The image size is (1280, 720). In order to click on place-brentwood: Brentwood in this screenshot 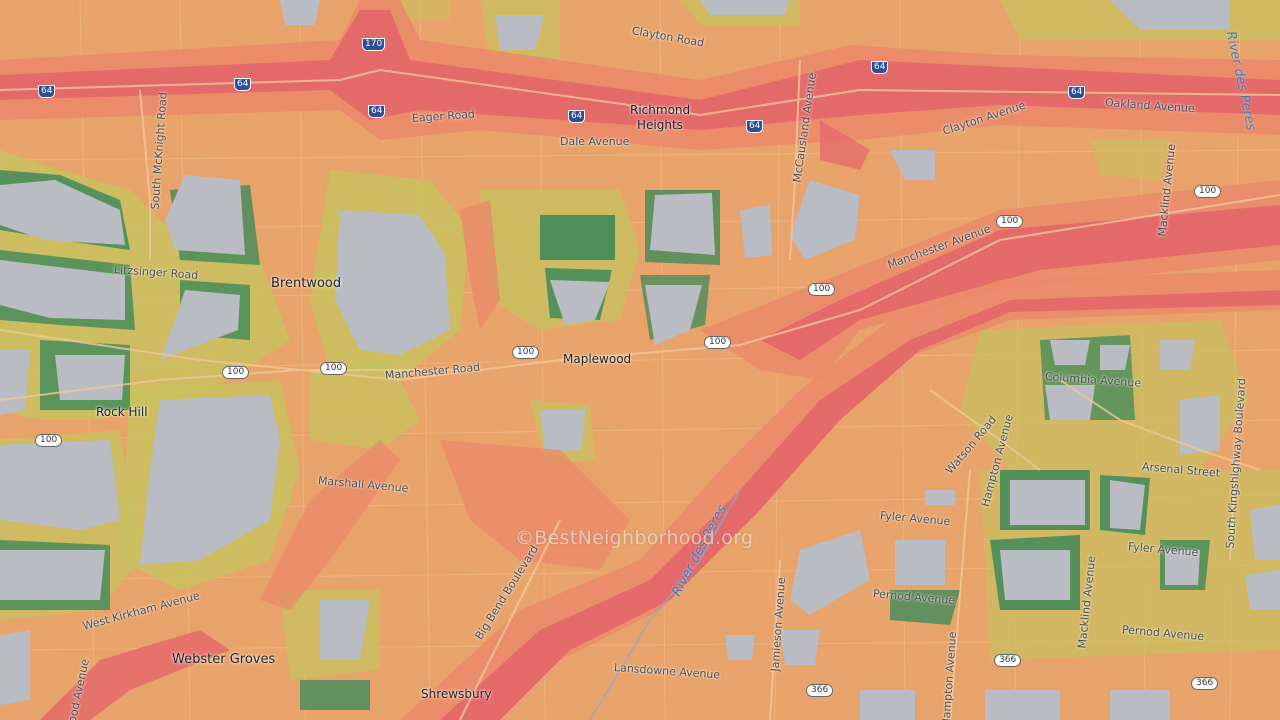, I will do `click(306, 283)`.